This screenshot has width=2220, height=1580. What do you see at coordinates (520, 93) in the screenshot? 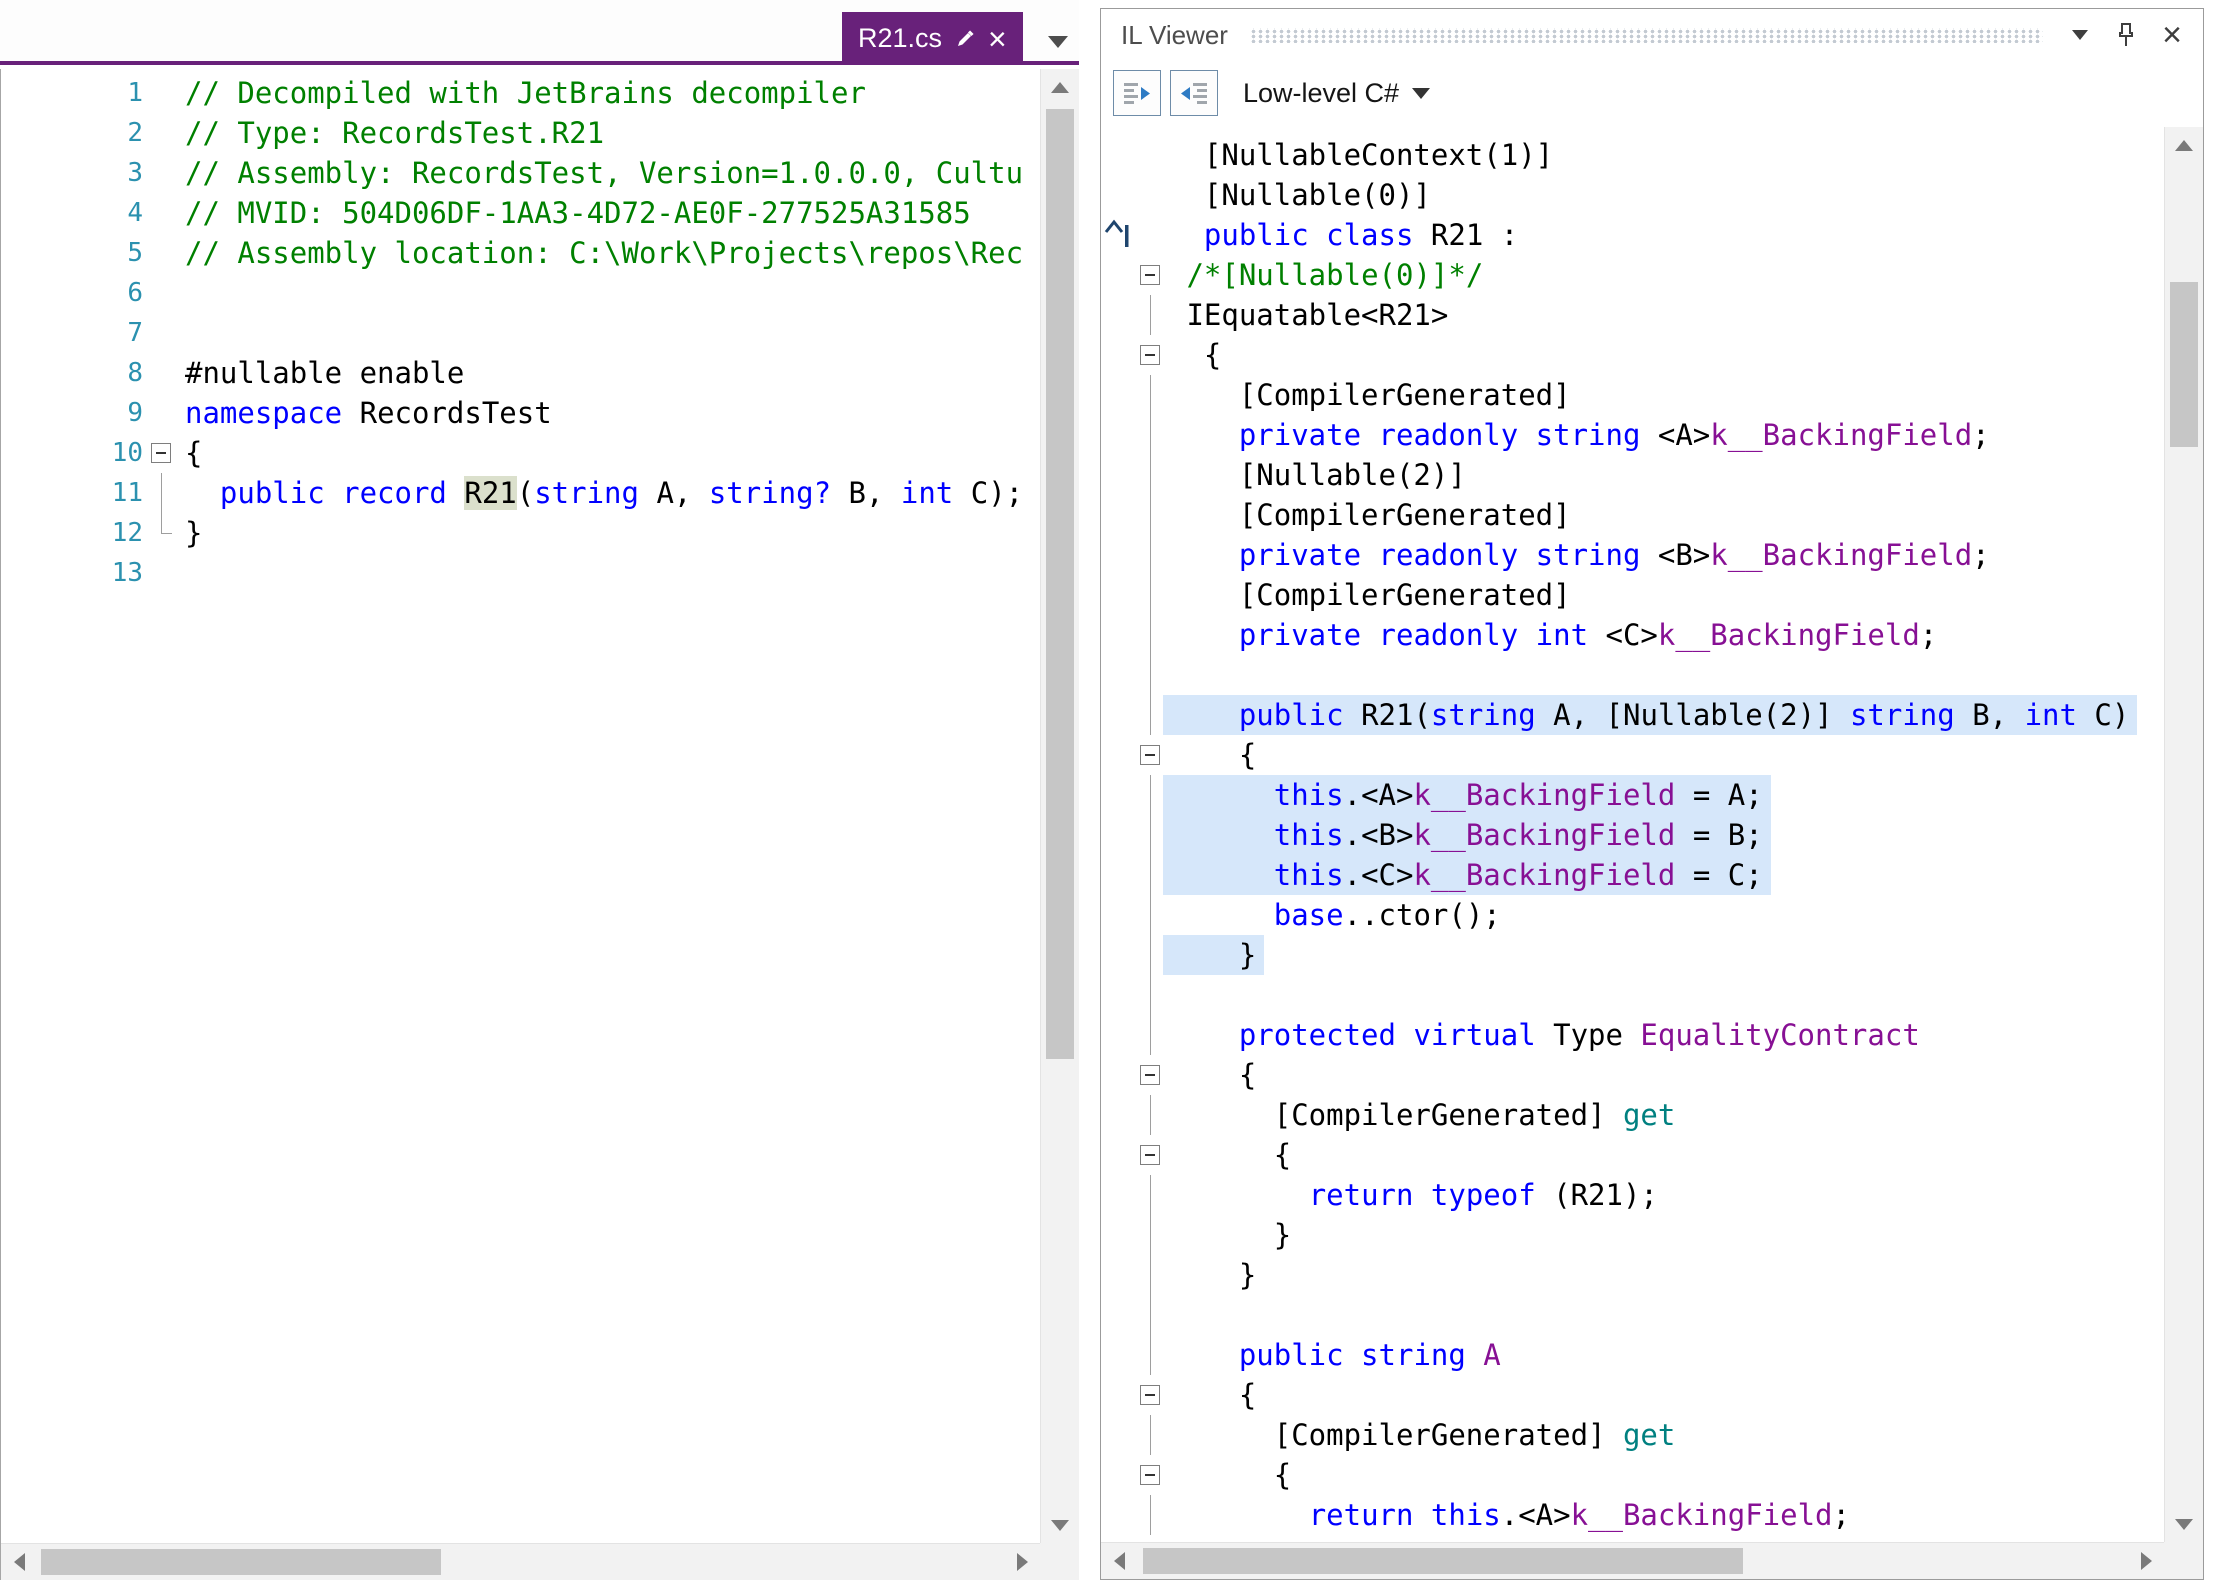
I see `code-line: 1 // Decompiled with JetBrains decompiler` at bounding box center [520, 93].